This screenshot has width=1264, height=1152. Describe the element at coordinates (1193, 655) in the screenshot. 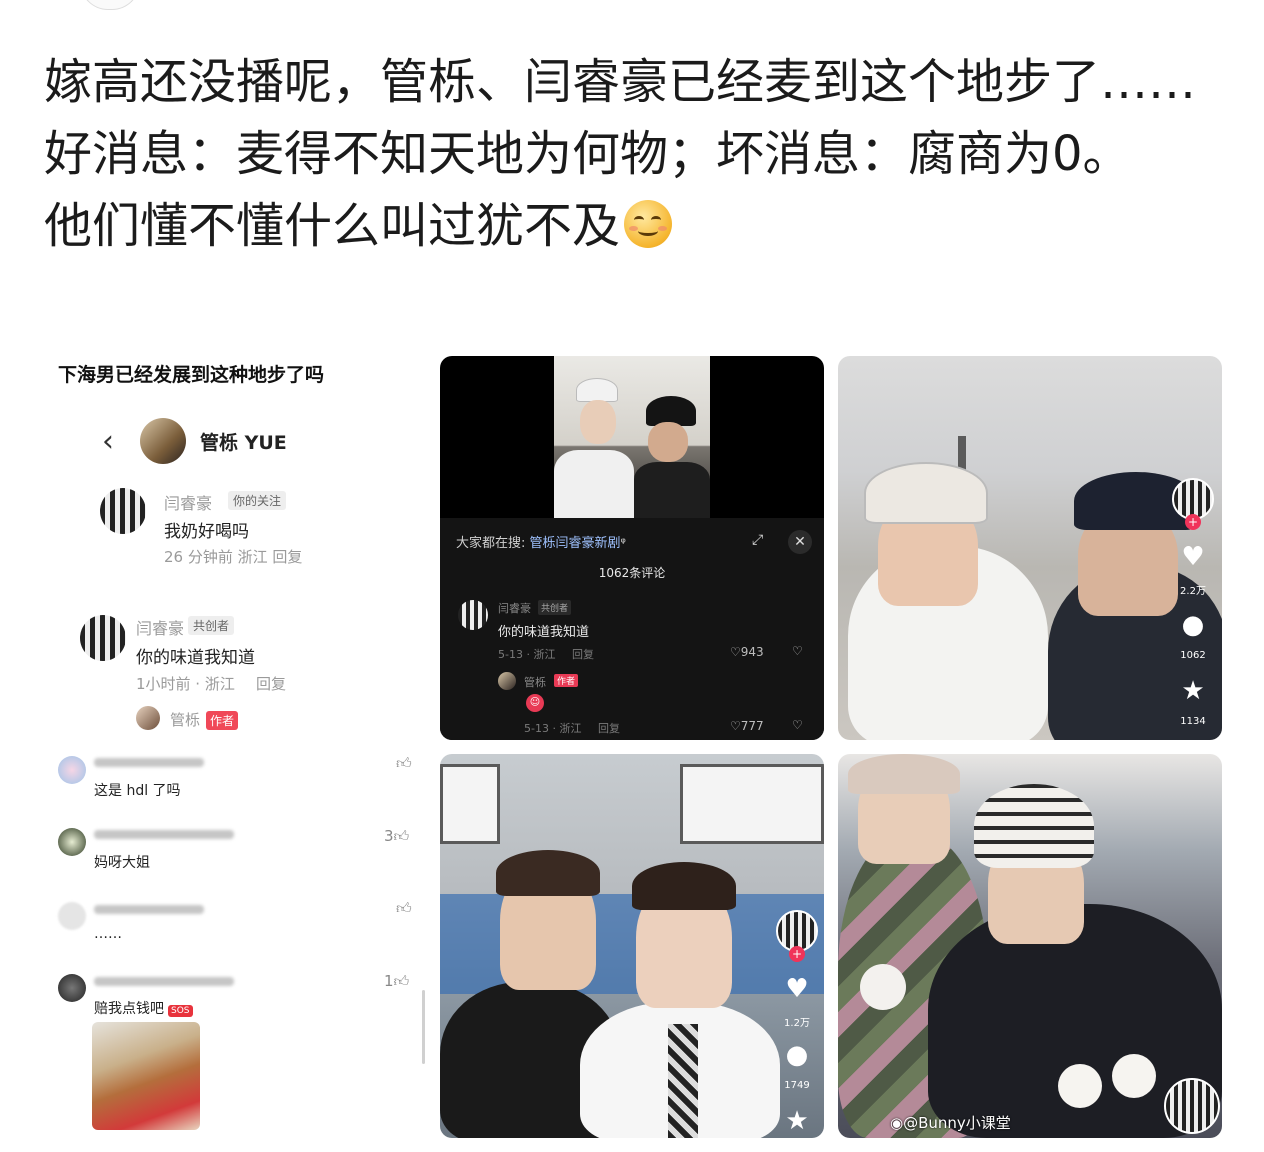

I see `comment-count: 1062` at that location.